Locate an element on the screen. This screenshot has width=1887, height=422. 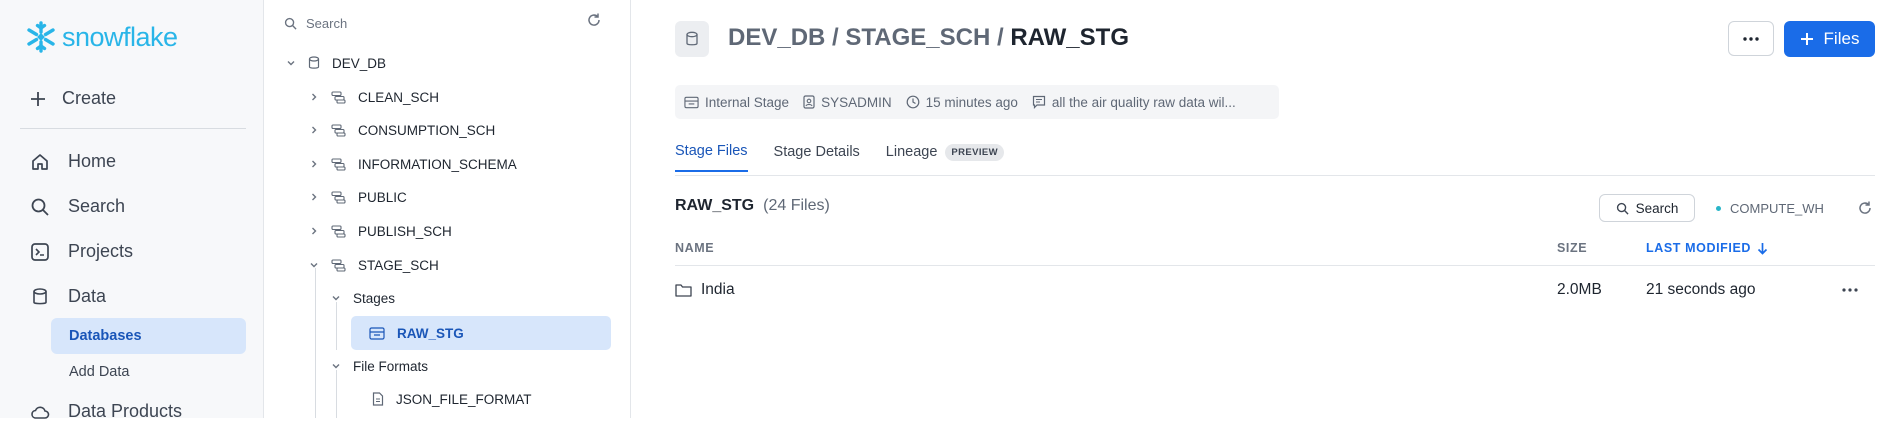
more-actions-button is located at coordinates (1751, 38).